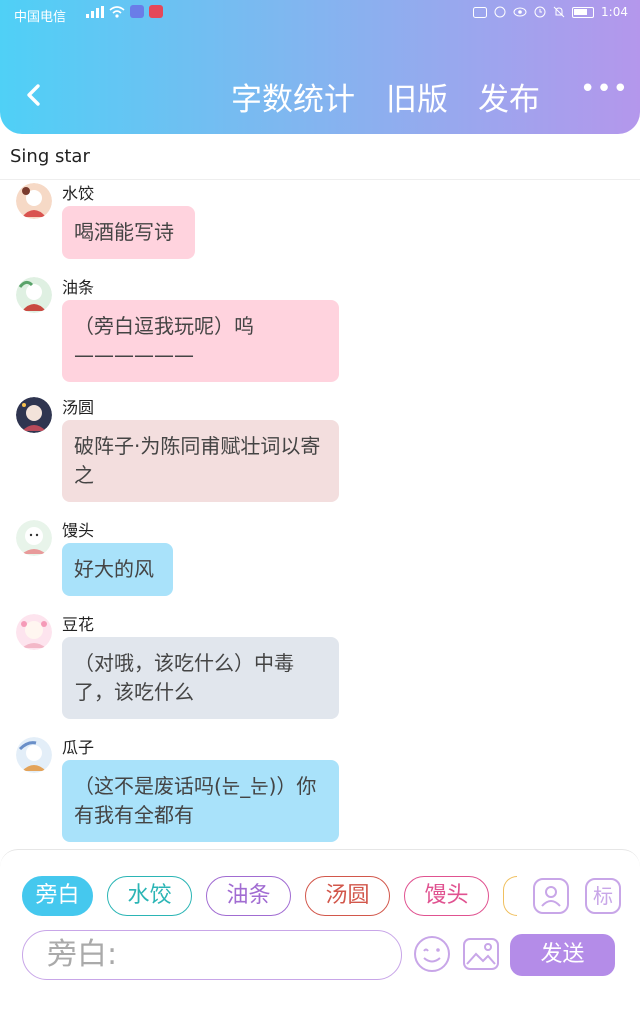  What do you see at coordinates (34, 95) in the screenshot?
I see `back-icon` at bounding box center [34, 95].